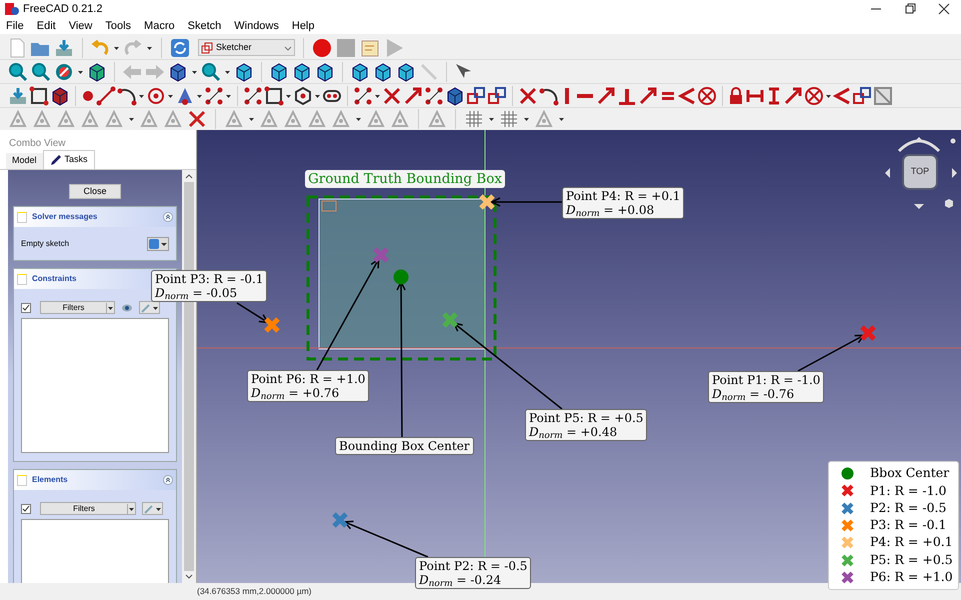 This screenshot has width=961, height=600. I want to click on lock-icon, so click(736, 96).